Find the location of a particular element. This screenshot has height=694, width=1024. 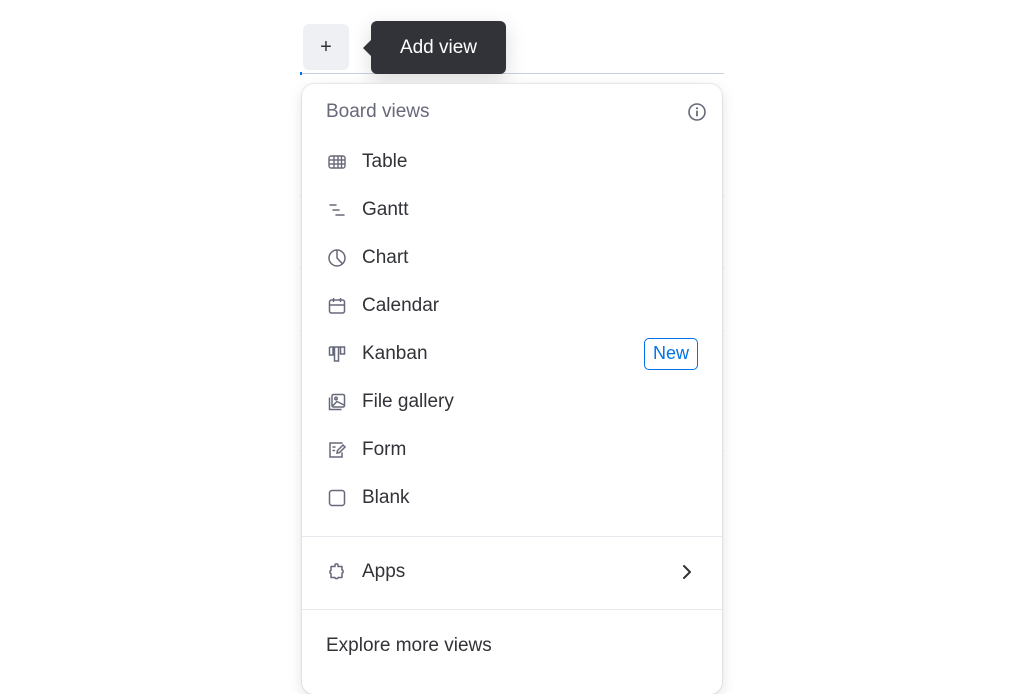

add-view-button: + is located at coordinates (326, 47).